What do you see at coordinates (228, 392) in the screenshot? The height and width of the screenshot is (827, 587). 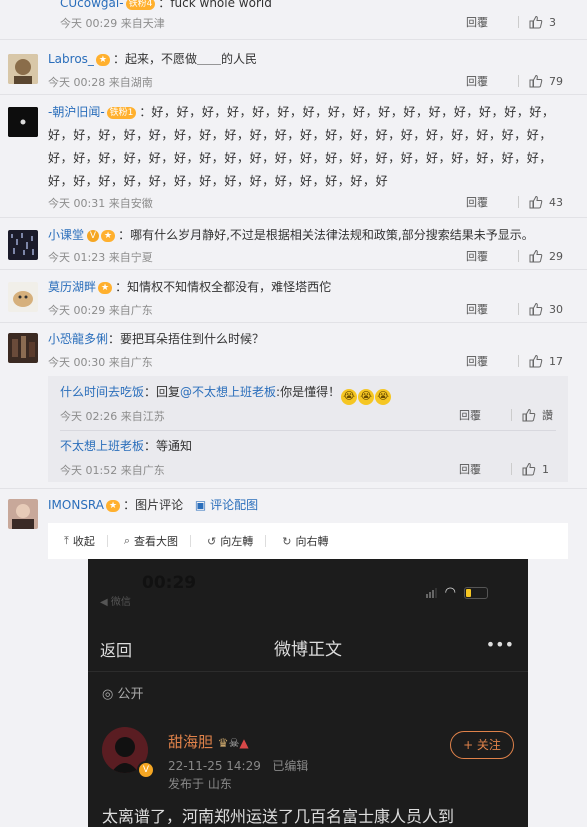 I see `mention-link: @不太想上班老板` at bounding box center [228, 392].